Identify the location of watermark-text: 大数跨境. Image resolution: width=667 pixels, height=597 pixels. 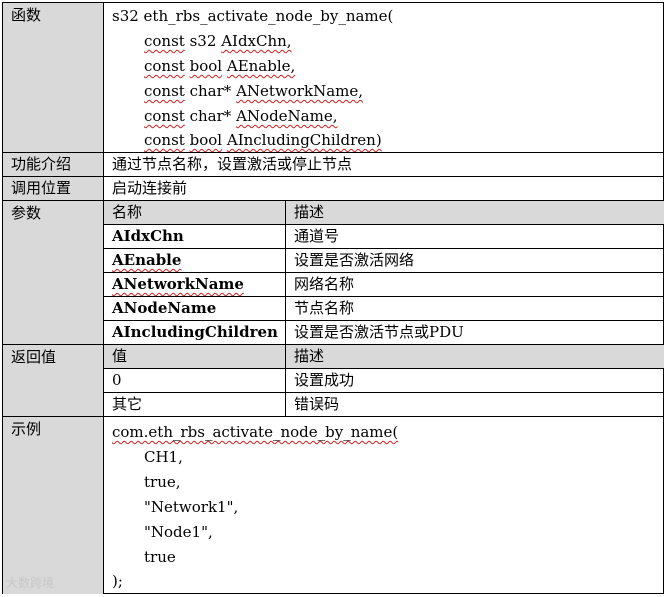
(30, 583).